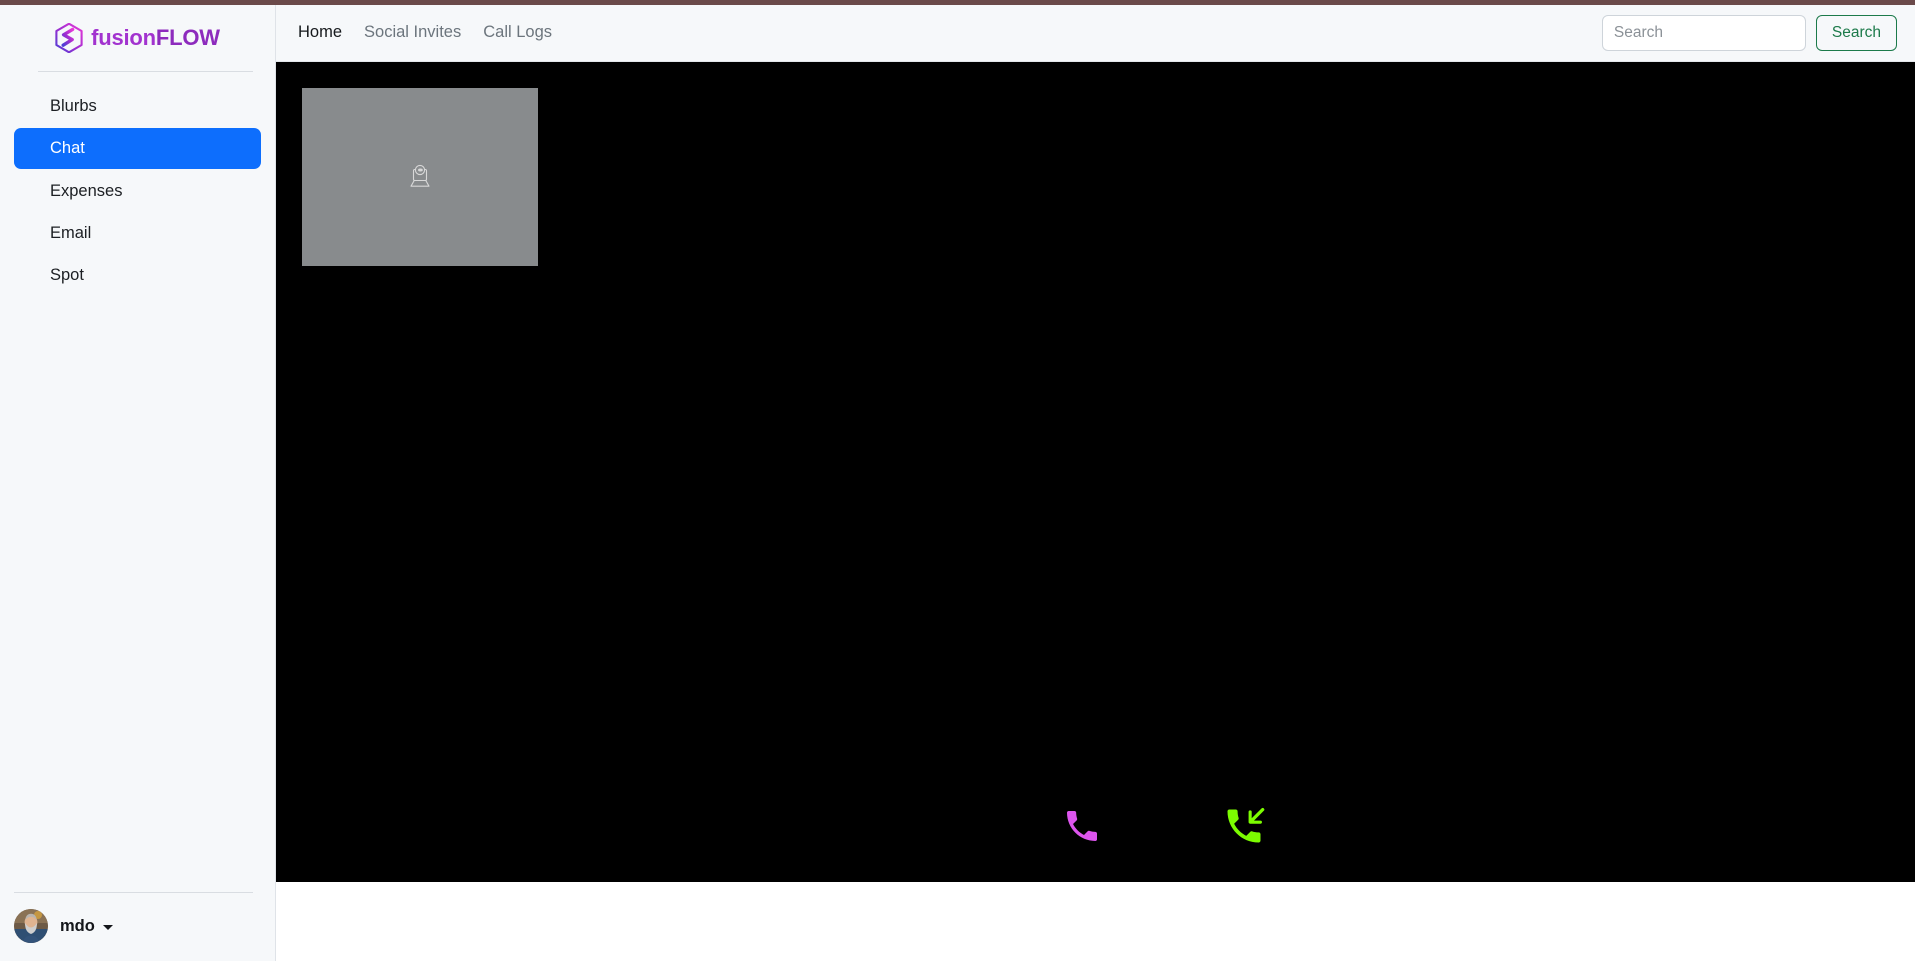 Image resolution: width=1915 pixels, height=961 pixels. What do you see at coordinates (71, 232) in the screenshot?
I see `sidebar-item-label: Email` at bounding box center [71, 232].